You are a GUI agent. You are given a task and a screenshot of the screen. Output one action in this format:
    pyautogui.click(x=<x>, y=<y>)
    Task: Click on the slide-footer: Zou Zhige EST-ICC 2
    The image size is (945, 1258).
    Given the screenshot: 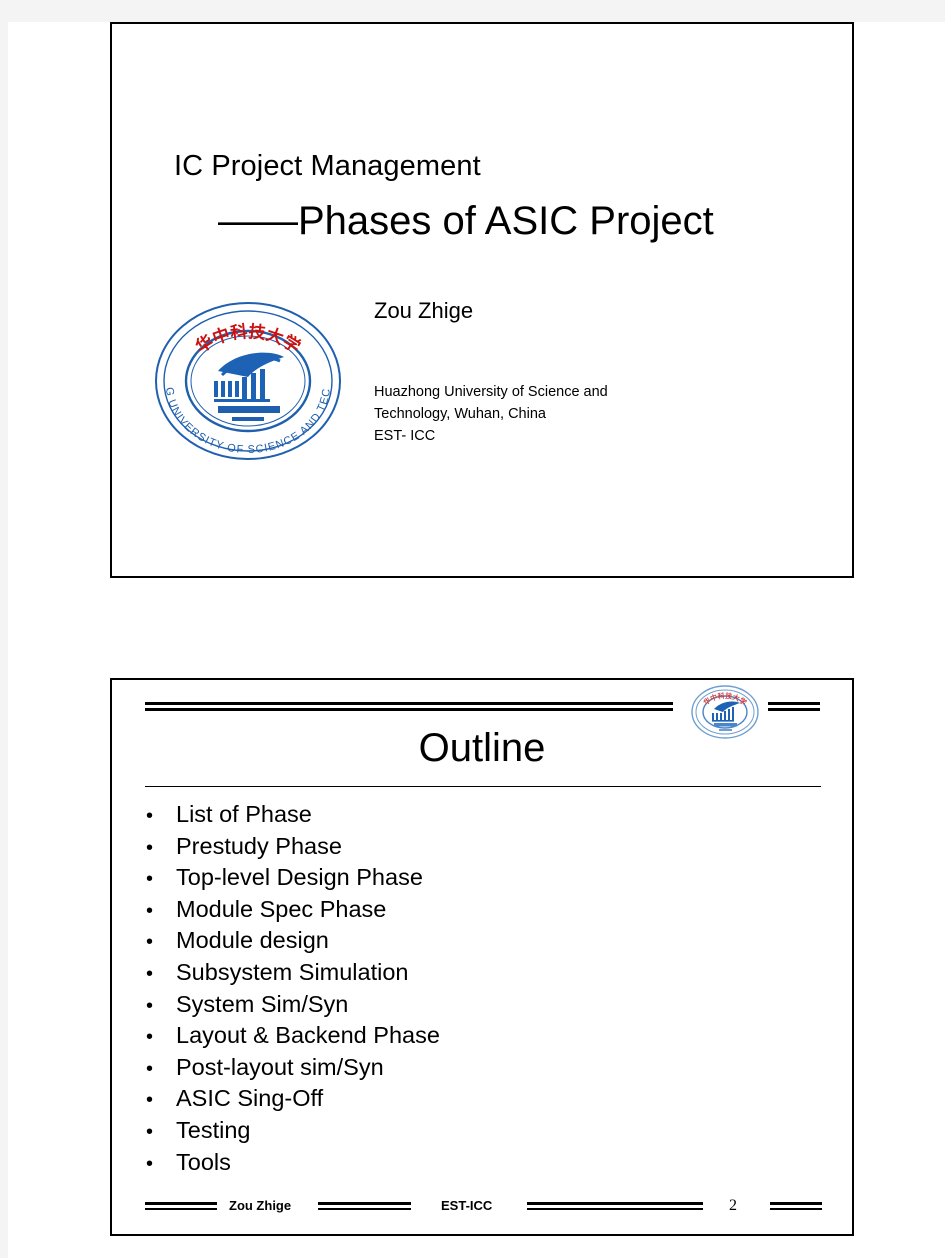 What is the action you would take?
    pyautogui.click(x=482, y=1206)
    